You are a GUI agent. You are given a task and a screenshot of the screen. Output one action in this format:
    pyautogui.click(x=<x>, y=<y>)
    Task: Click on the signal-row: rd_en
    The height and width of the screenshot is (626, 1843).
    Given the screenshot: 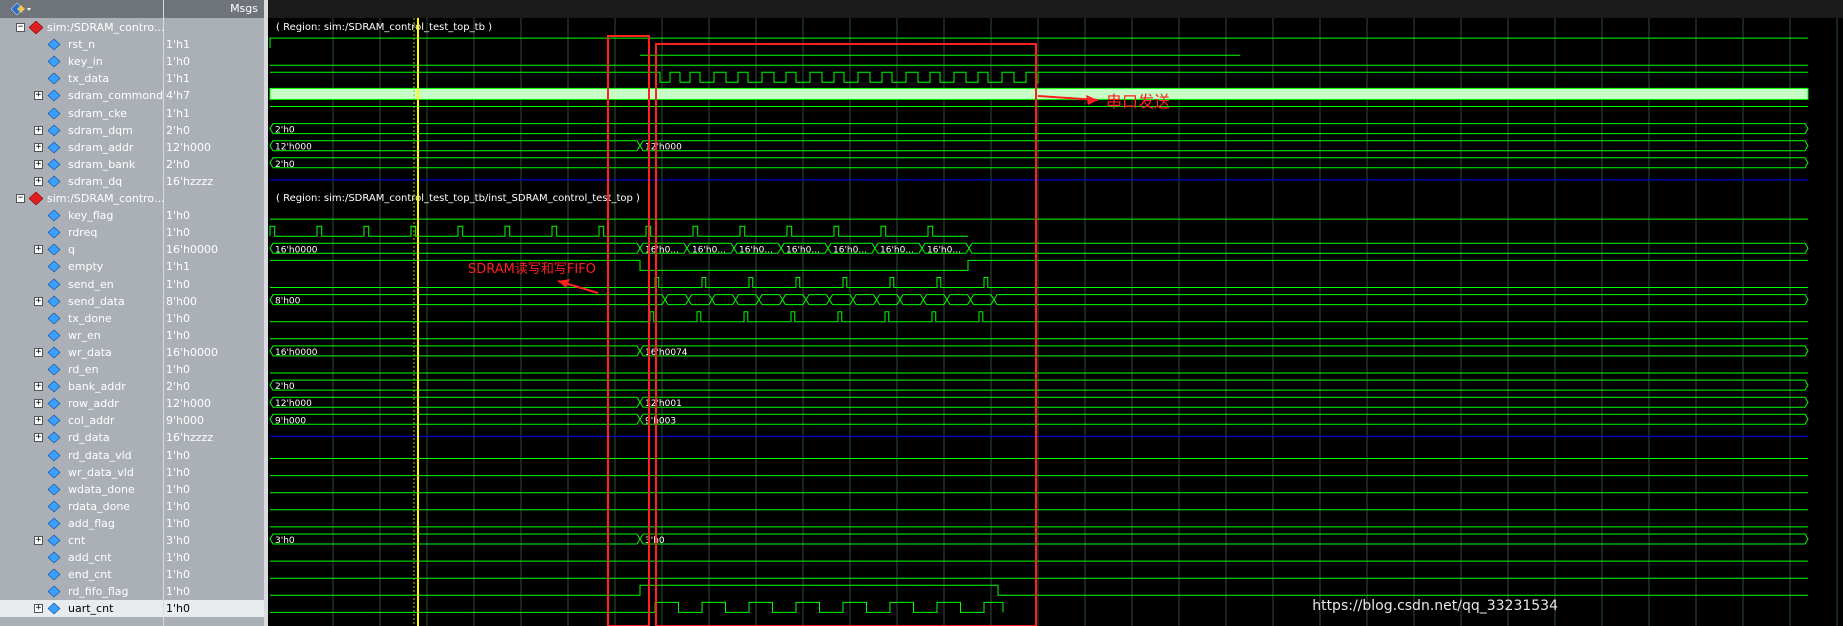 What is the action you would take?
    pyautogui.click(x=81, y=369)
    